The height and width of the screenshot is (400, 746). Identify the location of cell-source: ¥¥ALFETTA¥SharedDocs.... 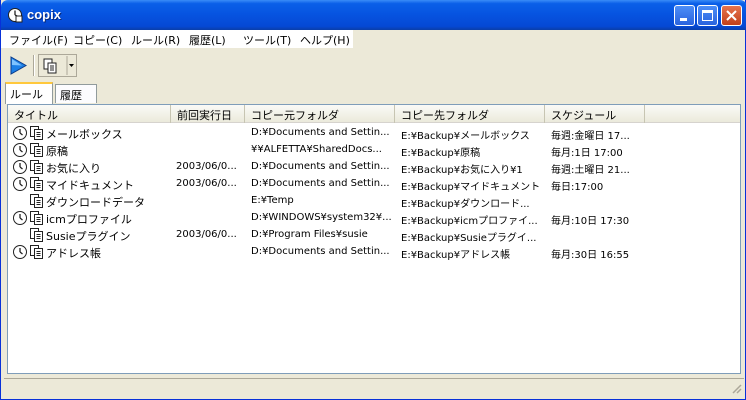
(316, 149).